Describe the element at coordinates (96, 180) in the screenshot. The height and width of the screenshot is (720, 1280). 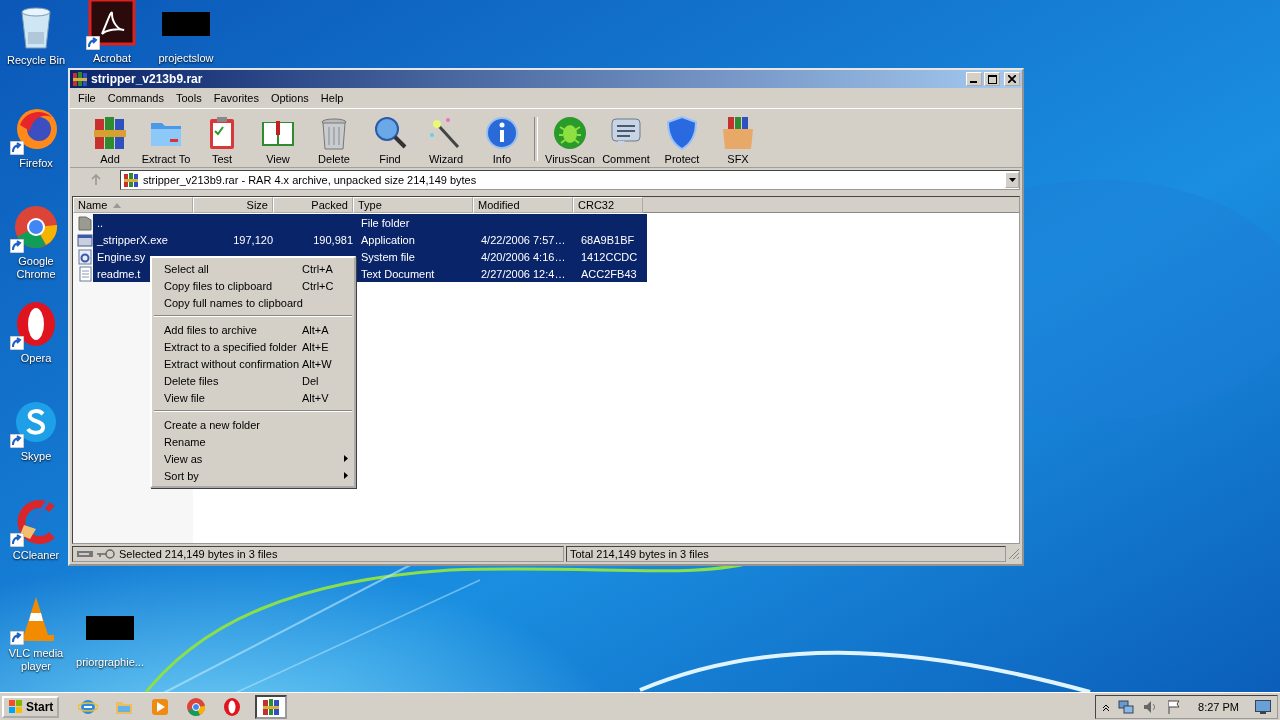
I see `up-arrow-icon` at that location.